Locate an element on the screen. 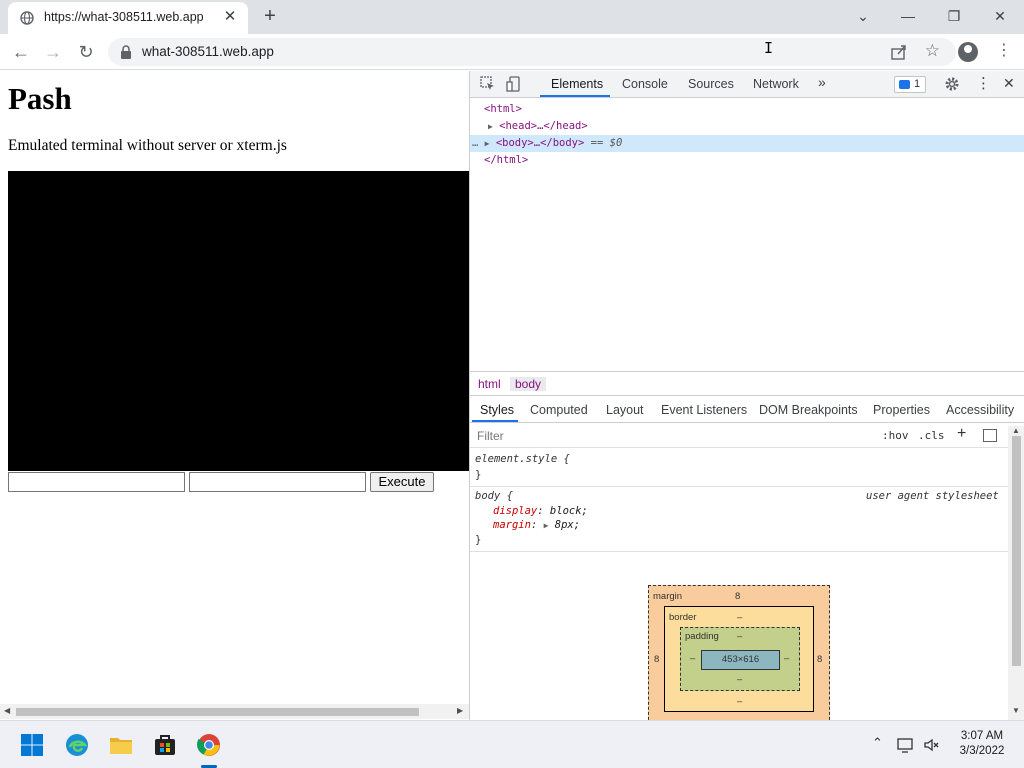 The width and height of the screenshot is (1024, 768). box-model-padding: padding – – – – 453×616 is located at coordinates (740, 659).